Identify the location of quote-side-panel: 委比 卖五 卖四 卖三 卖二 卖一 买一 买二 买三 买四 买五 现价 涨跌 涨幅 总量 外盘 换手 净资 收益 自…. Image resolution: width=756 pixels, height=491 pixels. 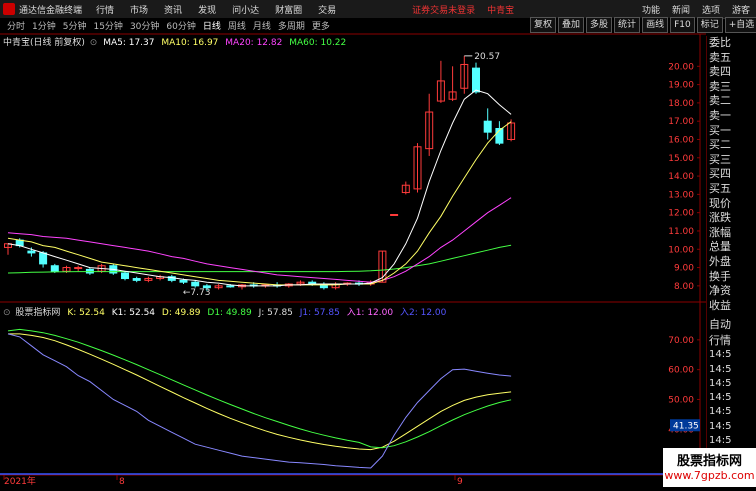
(731, 262).